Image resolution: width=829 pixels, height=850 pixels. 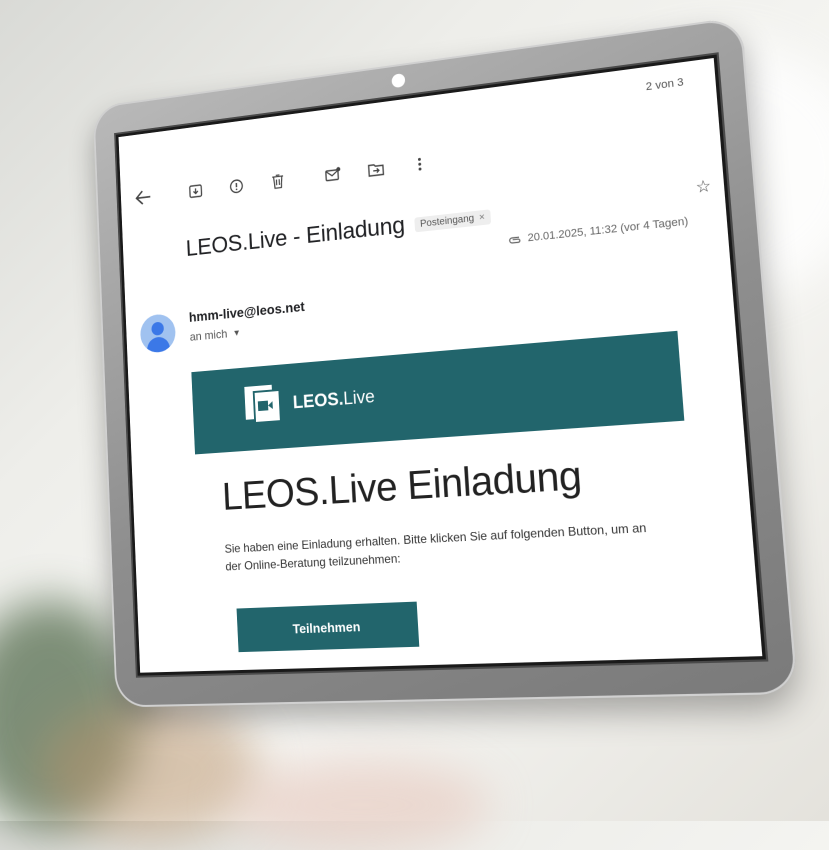 I want to click on report-spam-icon, so click(x=236, y=186).